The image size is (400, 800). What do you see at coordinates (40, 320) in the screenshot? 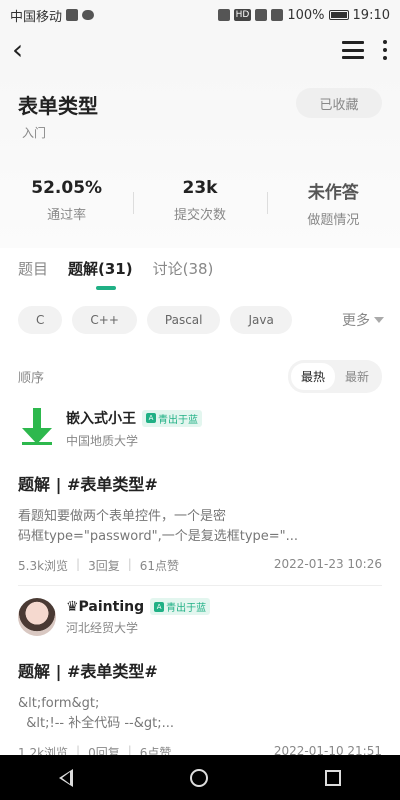
I see `lang-chip-c: C` at bounding box center [40, 320].